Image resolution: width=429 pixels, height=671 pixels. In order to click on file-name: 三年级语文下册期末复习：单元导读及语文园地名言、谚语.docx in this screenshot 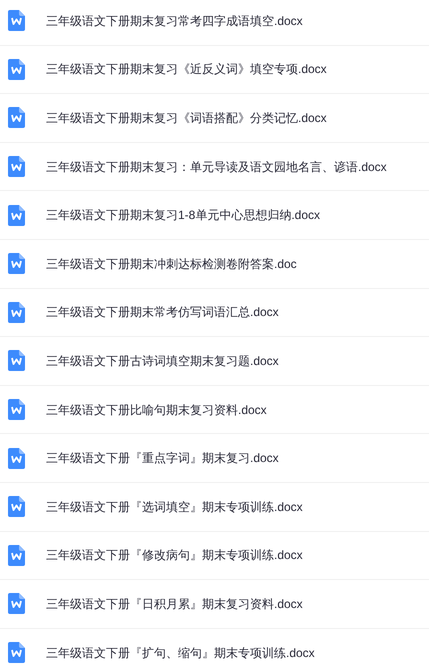, I will do `click(216, 167)`.